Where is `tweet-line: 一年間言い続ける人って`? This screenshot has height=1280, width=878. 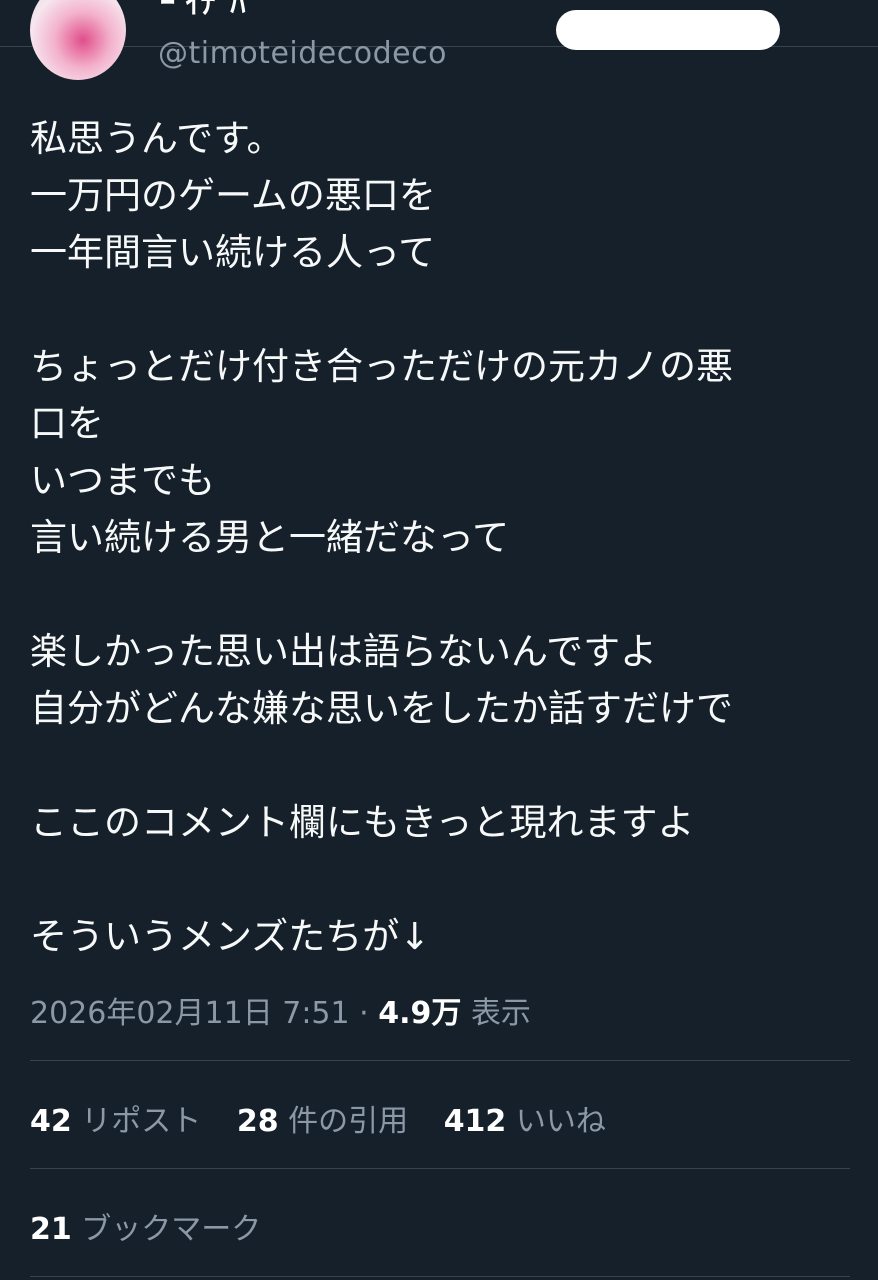
tweet-line: 一年間言い続ける人って is located at coordinates (233, 252).